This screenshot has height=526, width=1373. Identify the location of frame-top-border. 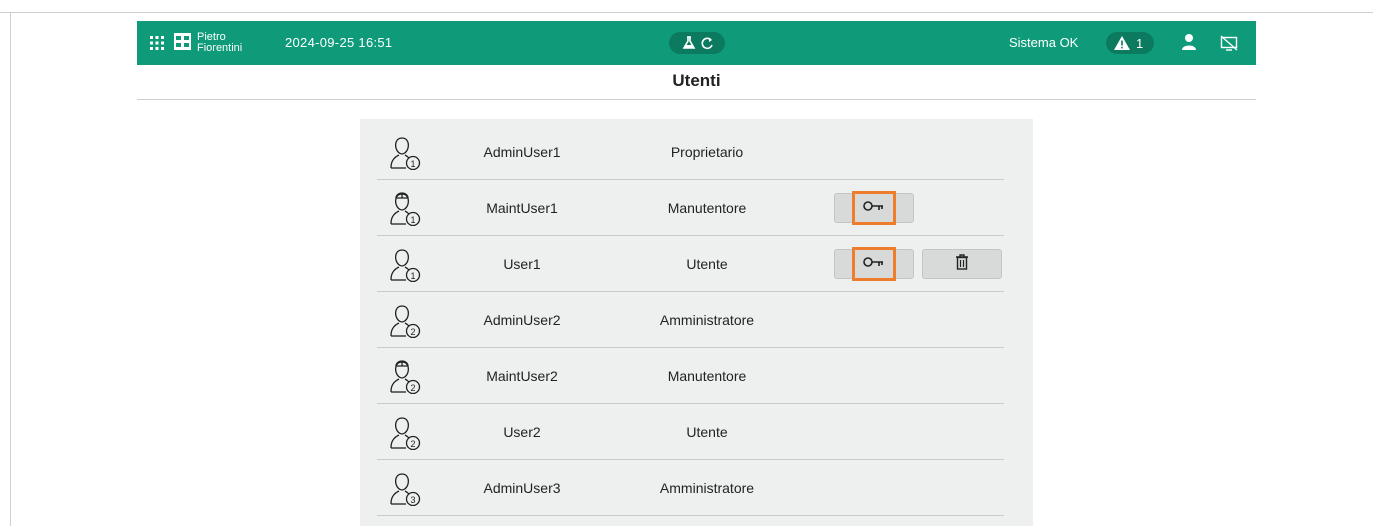
(686, 12).